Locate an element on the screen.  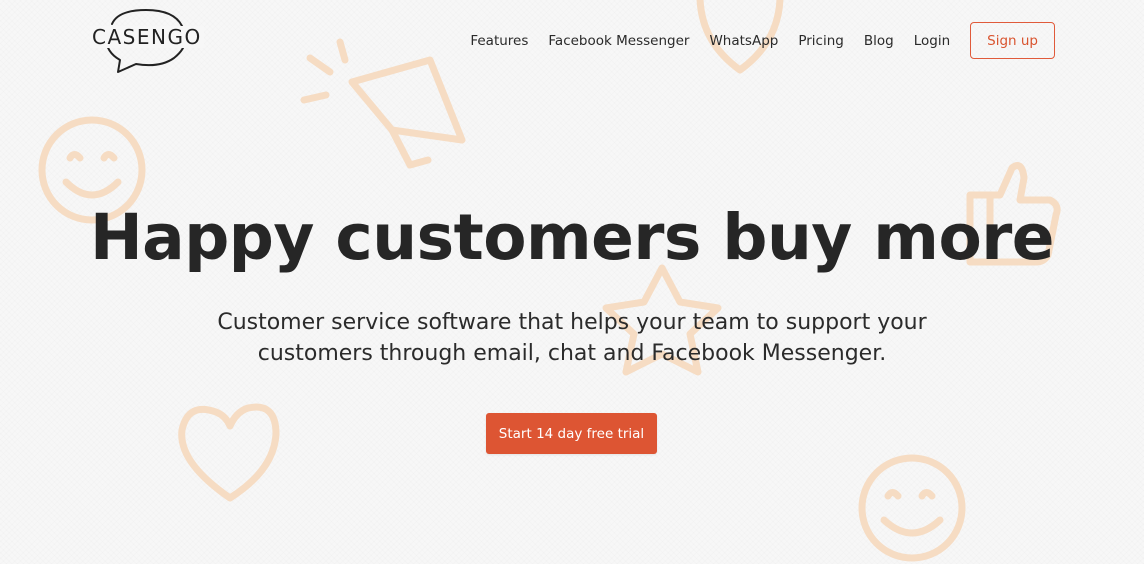
start-trial-button: Start 14 day free trial is located at coordinates (571, 433).